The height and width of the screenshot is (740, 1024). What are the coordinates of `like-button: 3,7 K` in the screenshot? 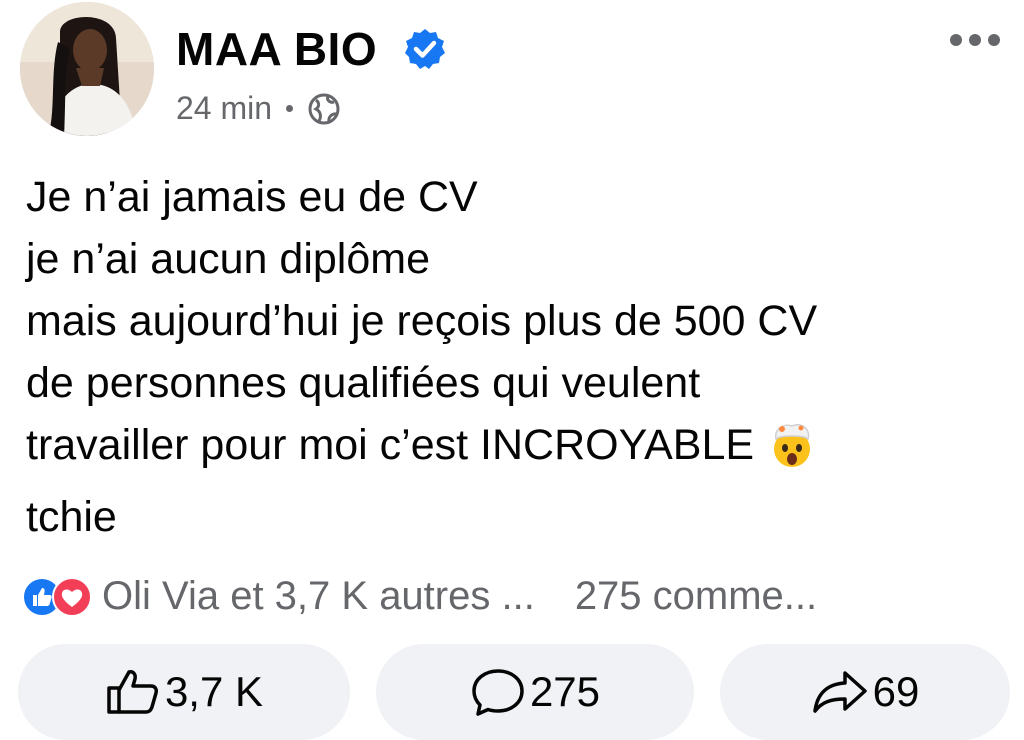 It's located at (184, 692).